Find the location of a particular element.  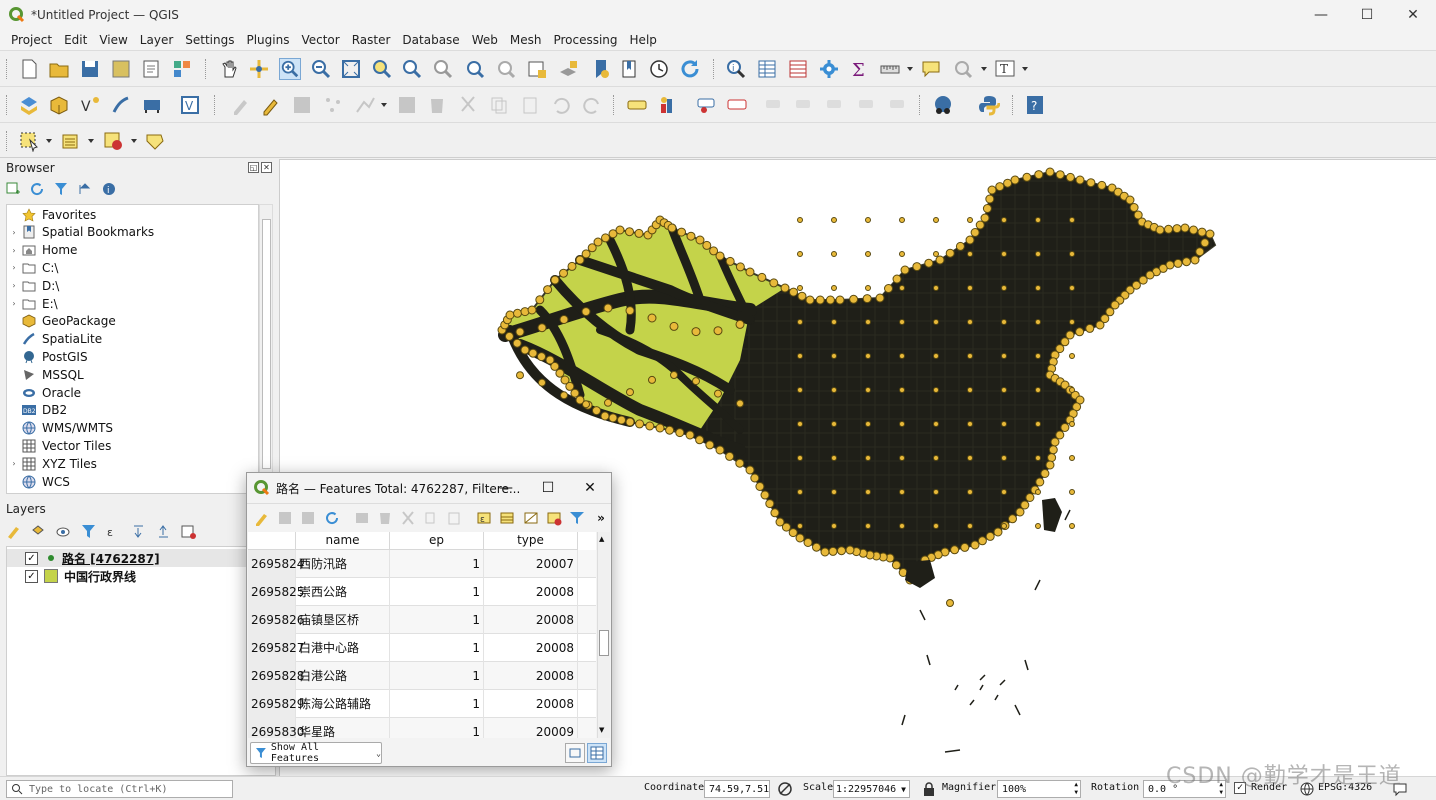

scale-combo: 1:22957046 ▼ is located at coordinates (871, 789).